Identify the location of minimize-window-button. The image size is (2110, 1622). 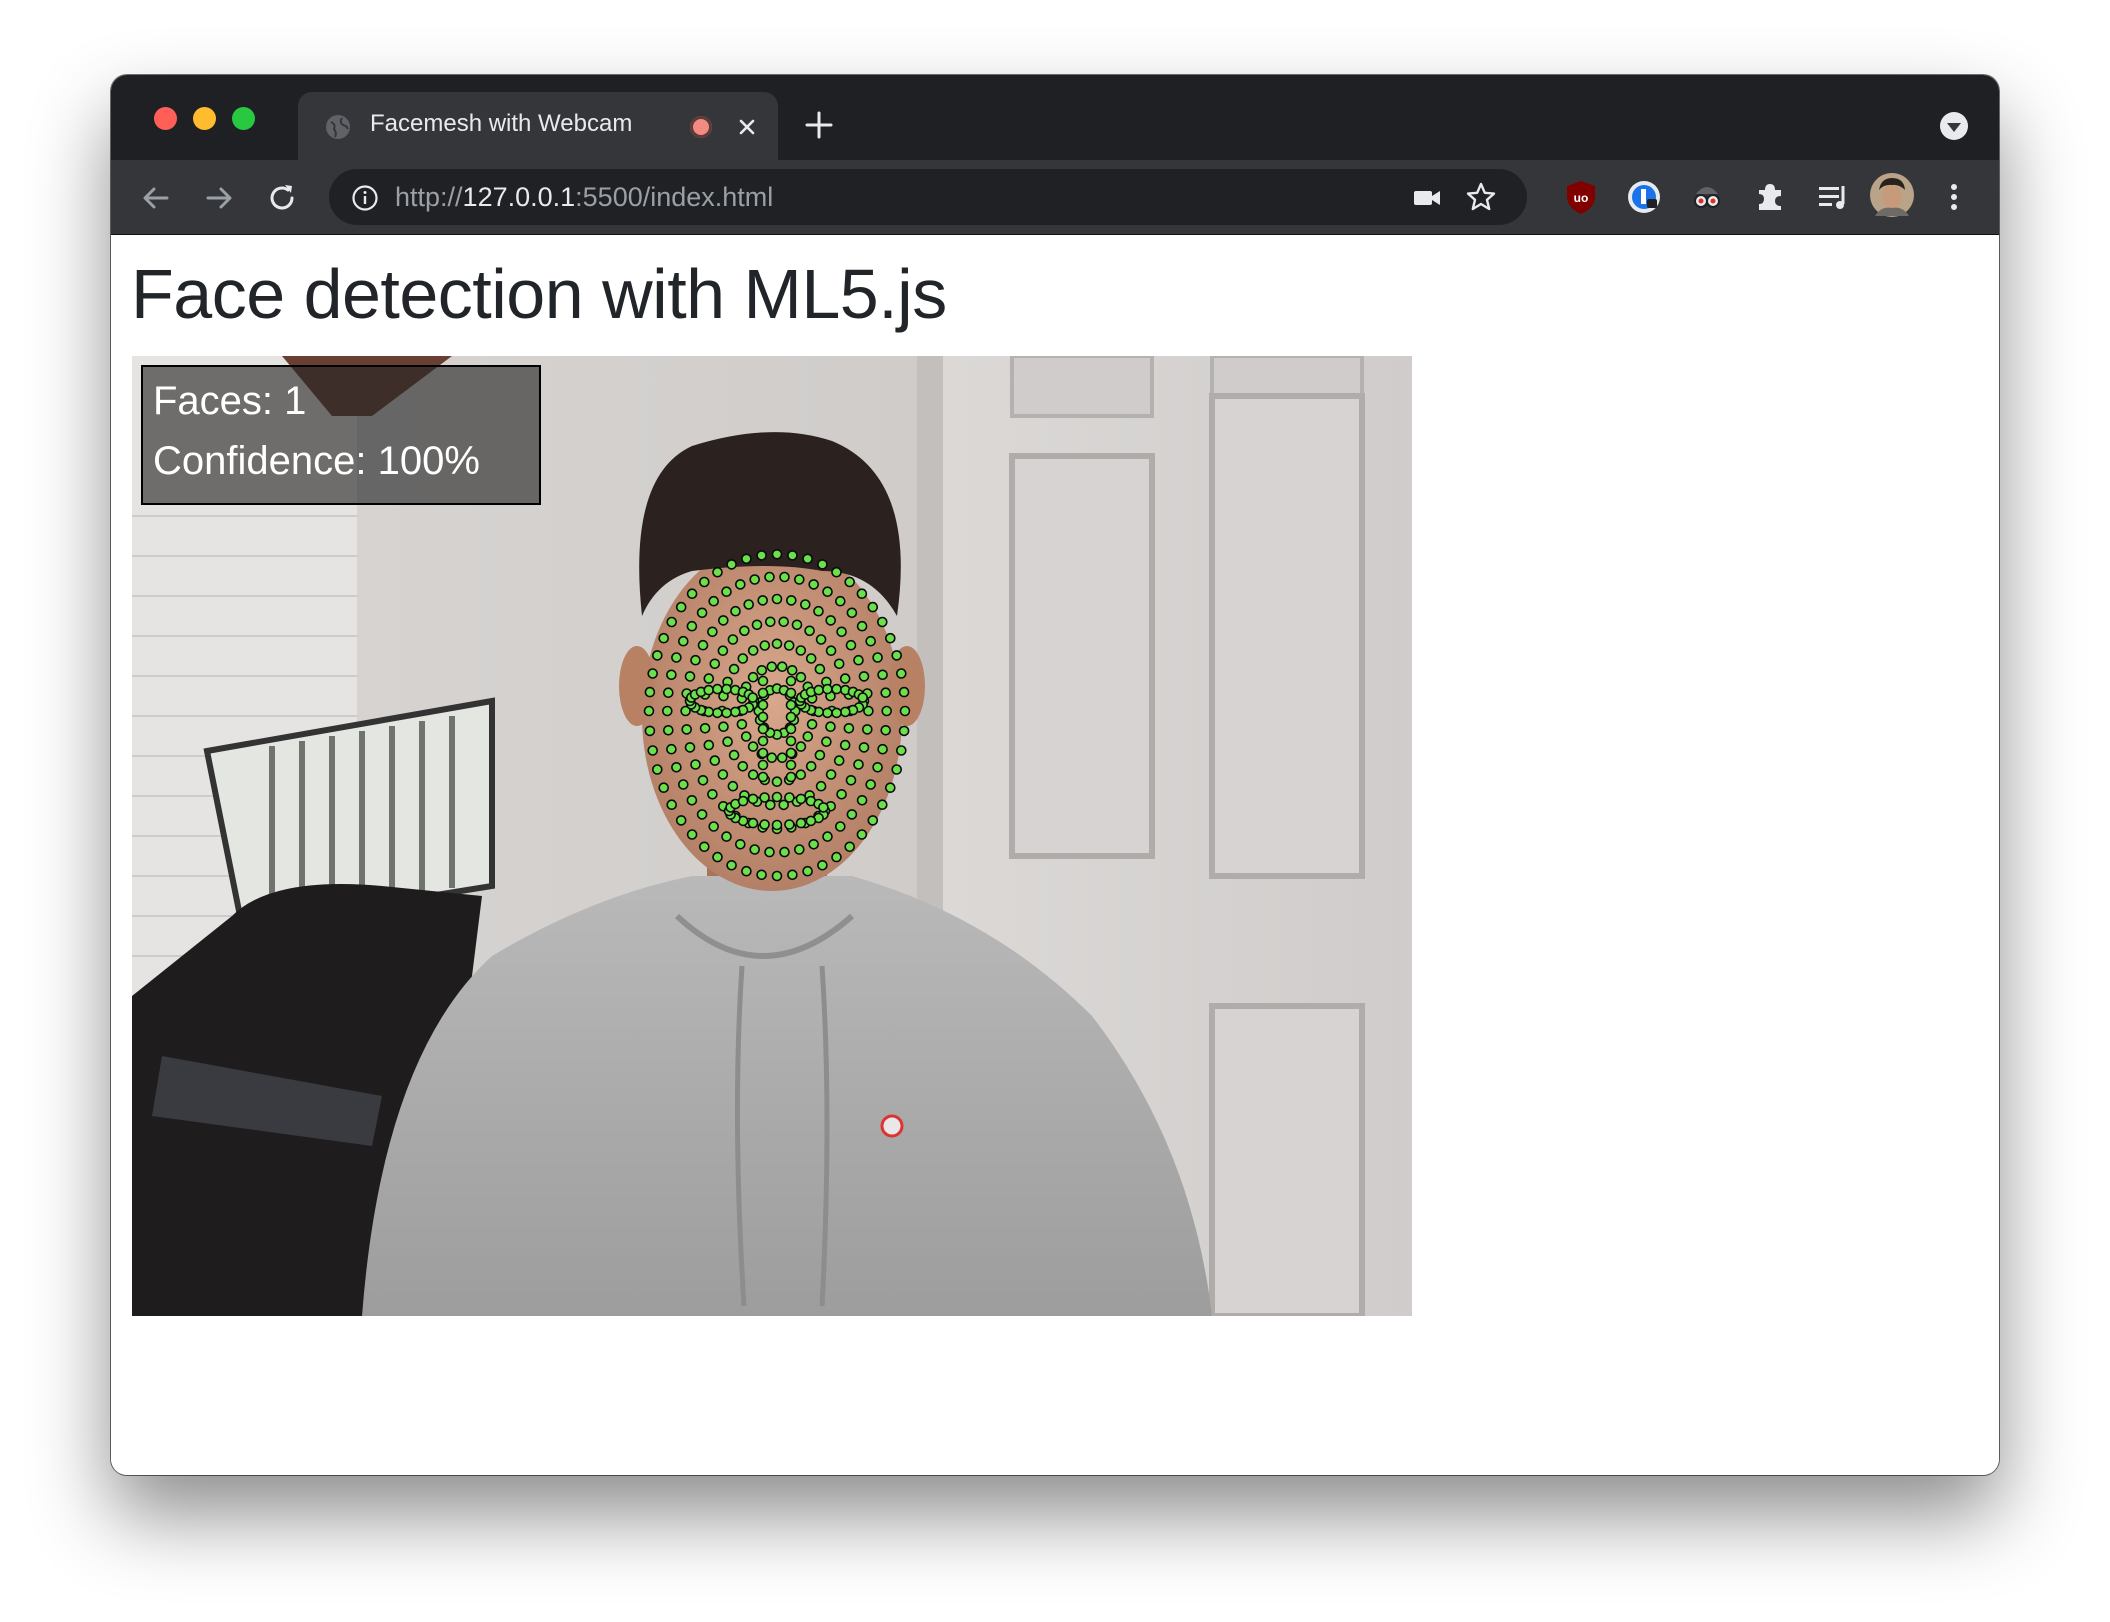
(204, 118).